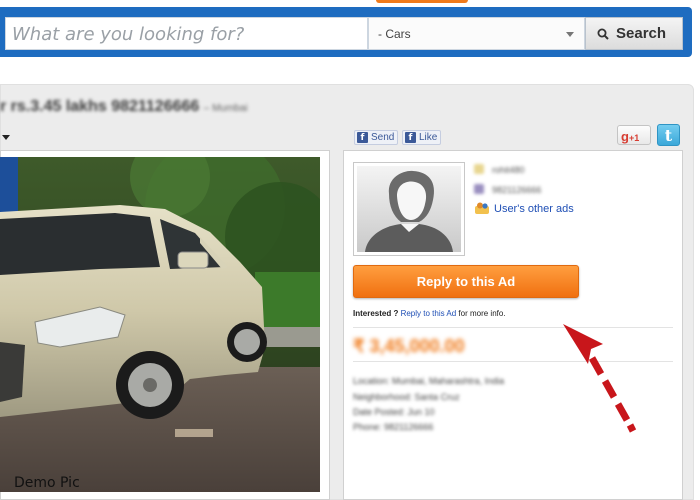 This screenshot has height=500, width=700. What do you see at coordinates (600, 378) in the screenshot?
I see `annotation-arrow-icon` at bounding box center [600, 378].